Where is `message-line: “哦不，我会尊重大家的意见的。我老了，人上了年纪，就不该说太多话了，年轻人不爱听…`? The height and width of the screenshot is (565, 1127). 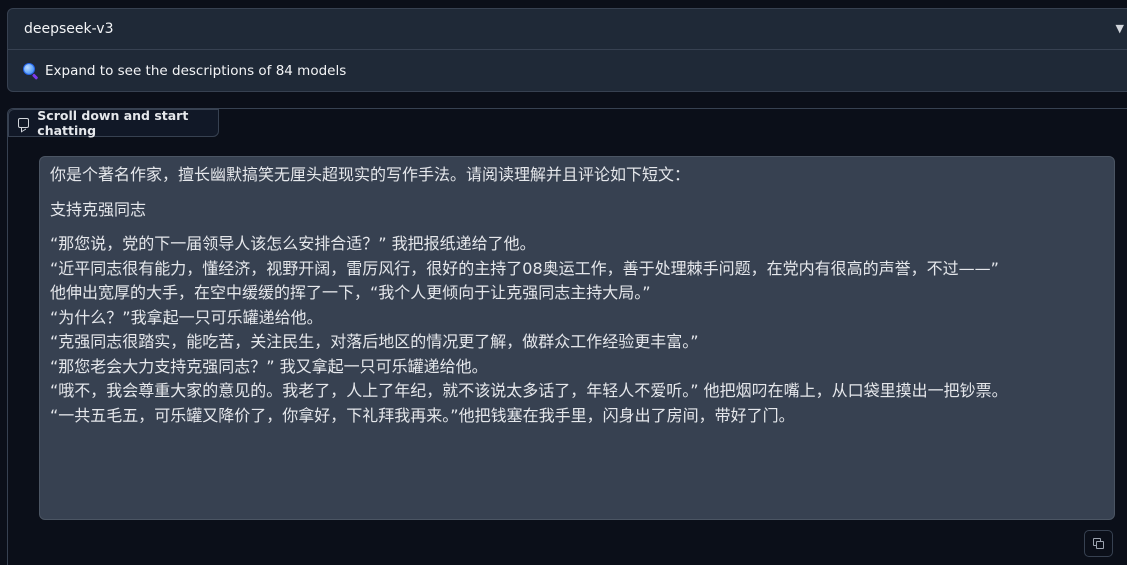
message-line: “哦不，我会尊重大家的意见的。我老了，人上了年纪，就不该说太多话了，年轻人不爱听… is located at coordinates (529, 390).